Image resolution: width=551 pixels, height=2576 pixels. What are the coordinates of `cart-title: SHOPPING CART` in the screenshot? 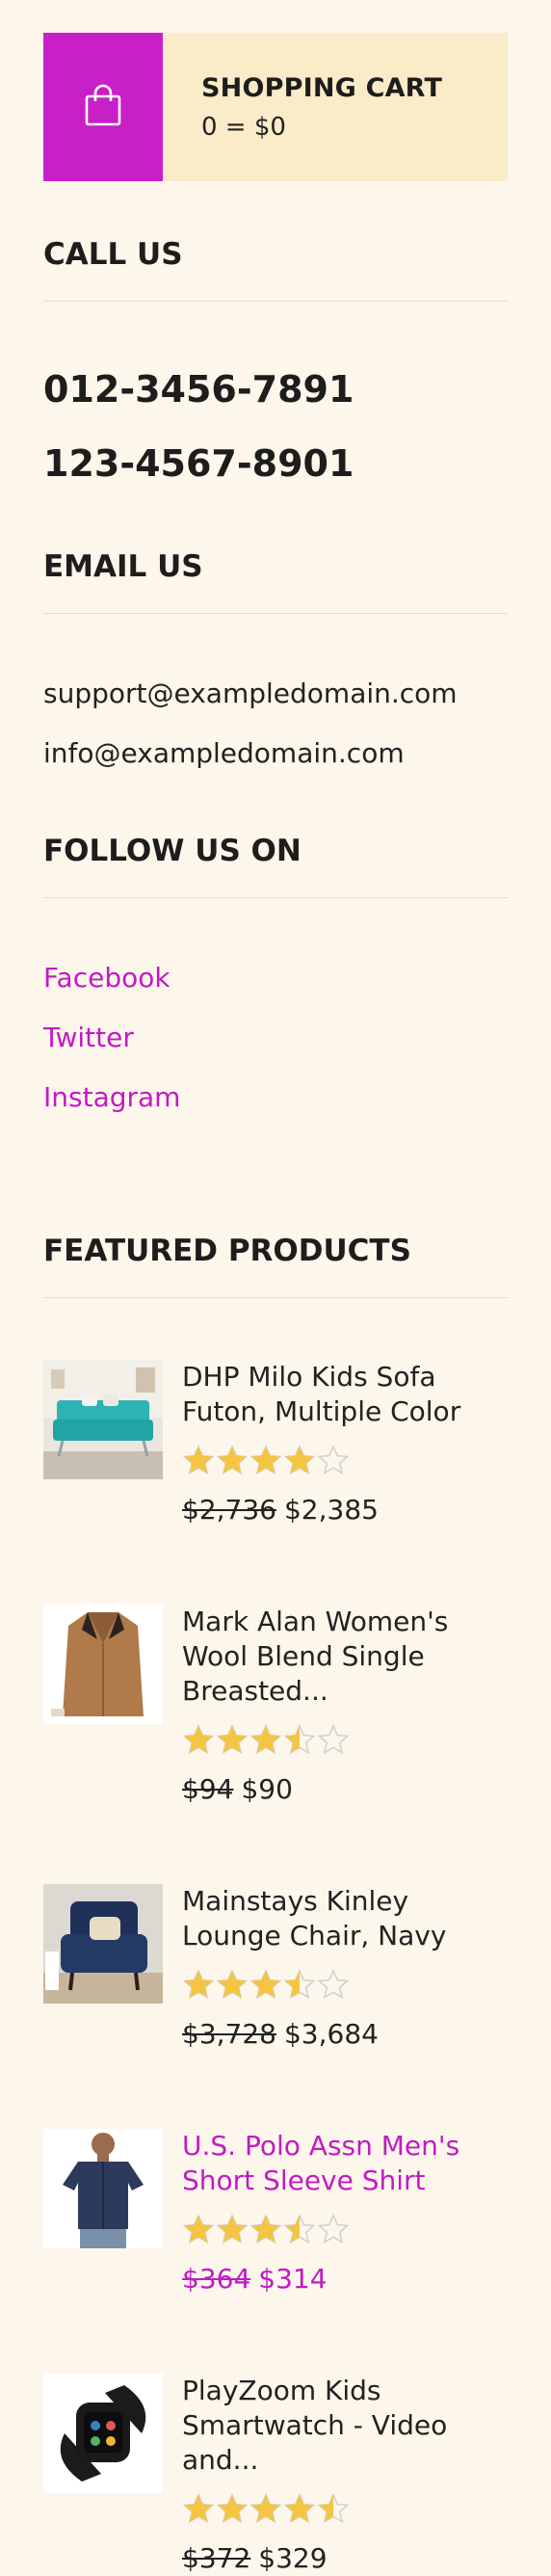 It's located at (322, 87).